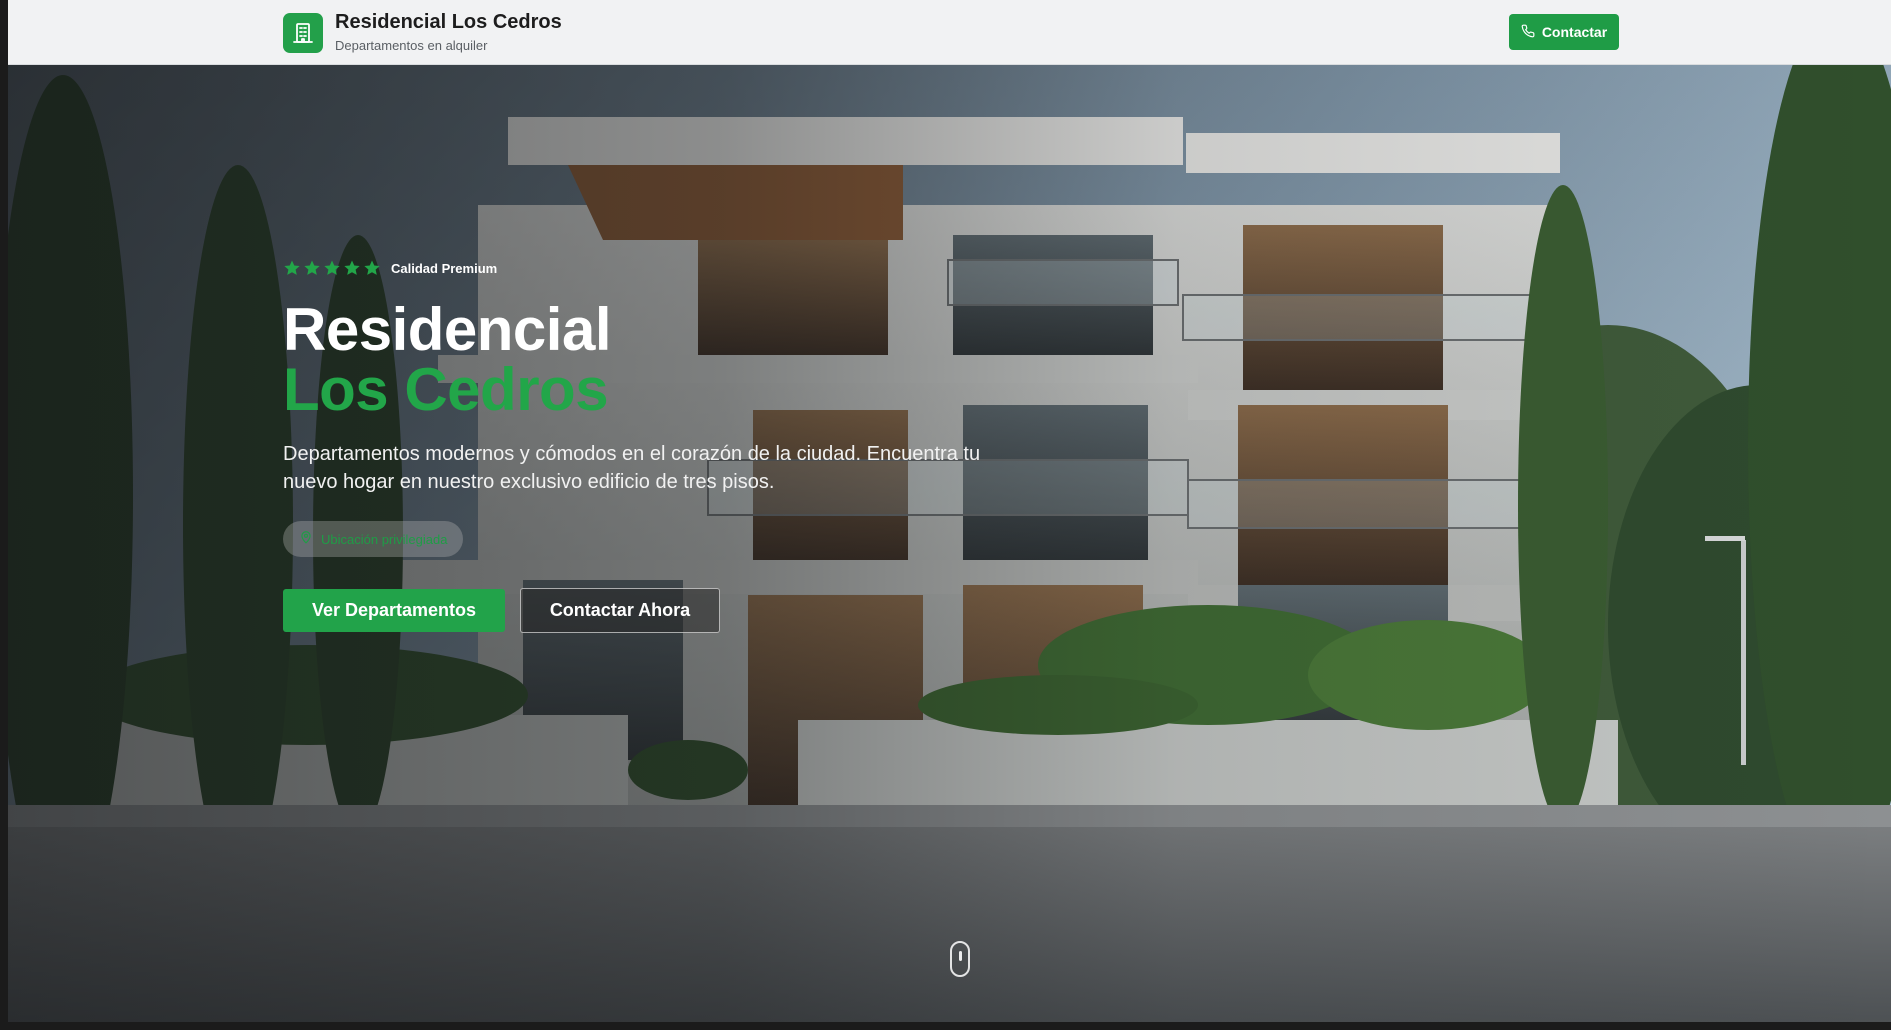  I want to click on header-contact-label: Contactar, so click(1574, 32).